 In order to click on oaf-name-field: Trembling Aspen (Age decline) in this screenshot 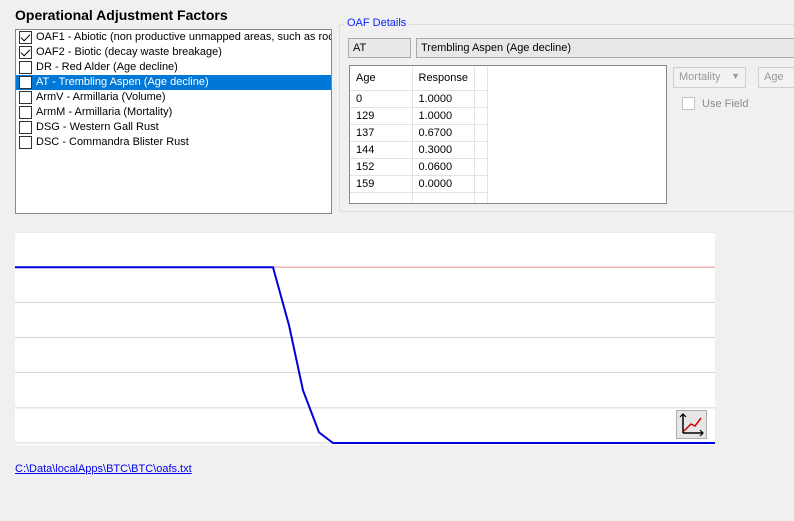, I will do `click(605, 48)`.